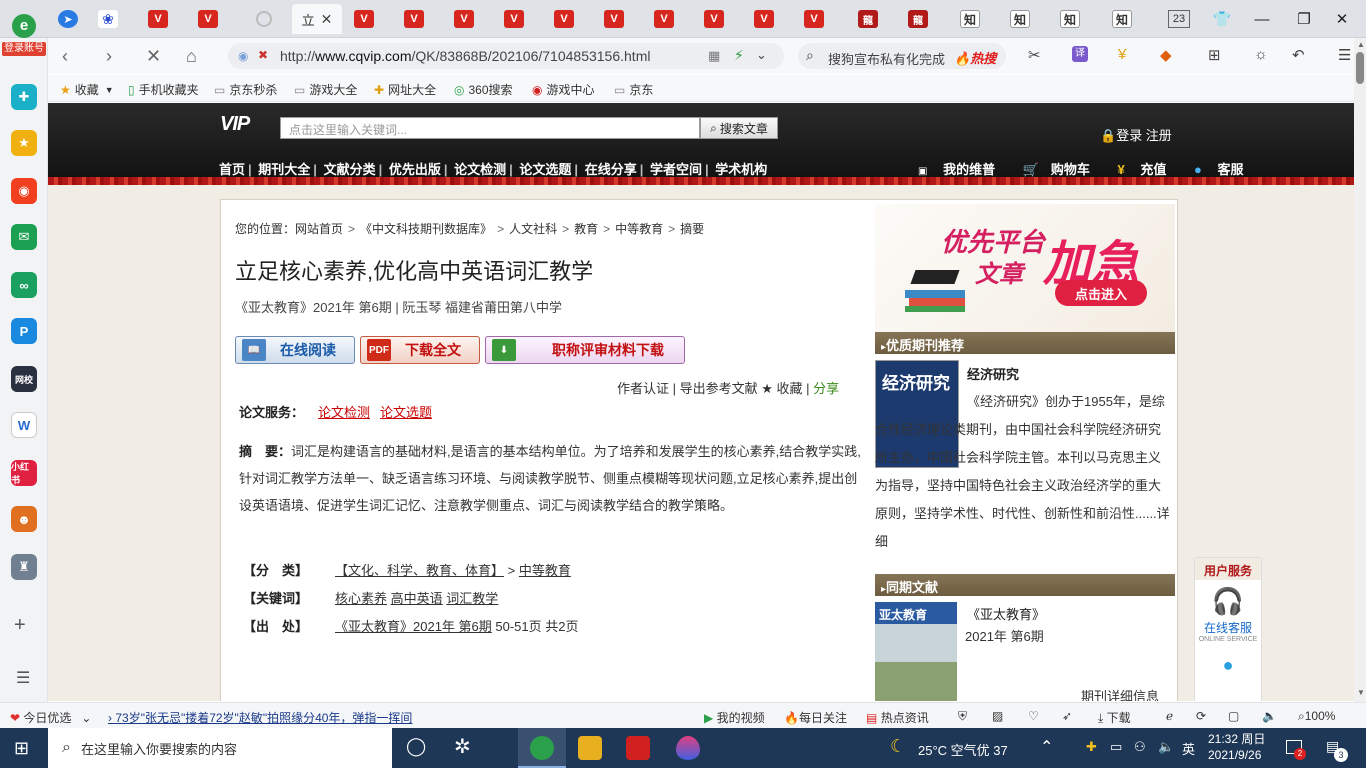 Image resolution: width=1366 pixels, height=768 pixels. I want to click on online-service-link: 在线客服, so click(1228, 627).